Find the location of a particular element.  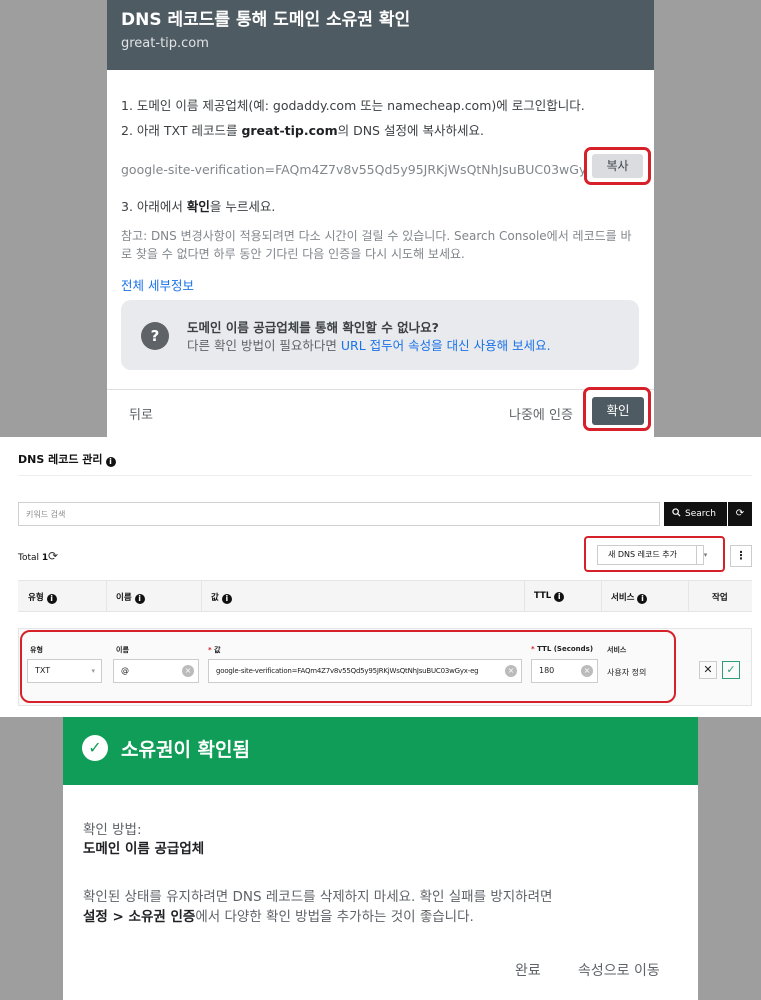

type-field-label: 유형 is located at coordinates (36, 650).